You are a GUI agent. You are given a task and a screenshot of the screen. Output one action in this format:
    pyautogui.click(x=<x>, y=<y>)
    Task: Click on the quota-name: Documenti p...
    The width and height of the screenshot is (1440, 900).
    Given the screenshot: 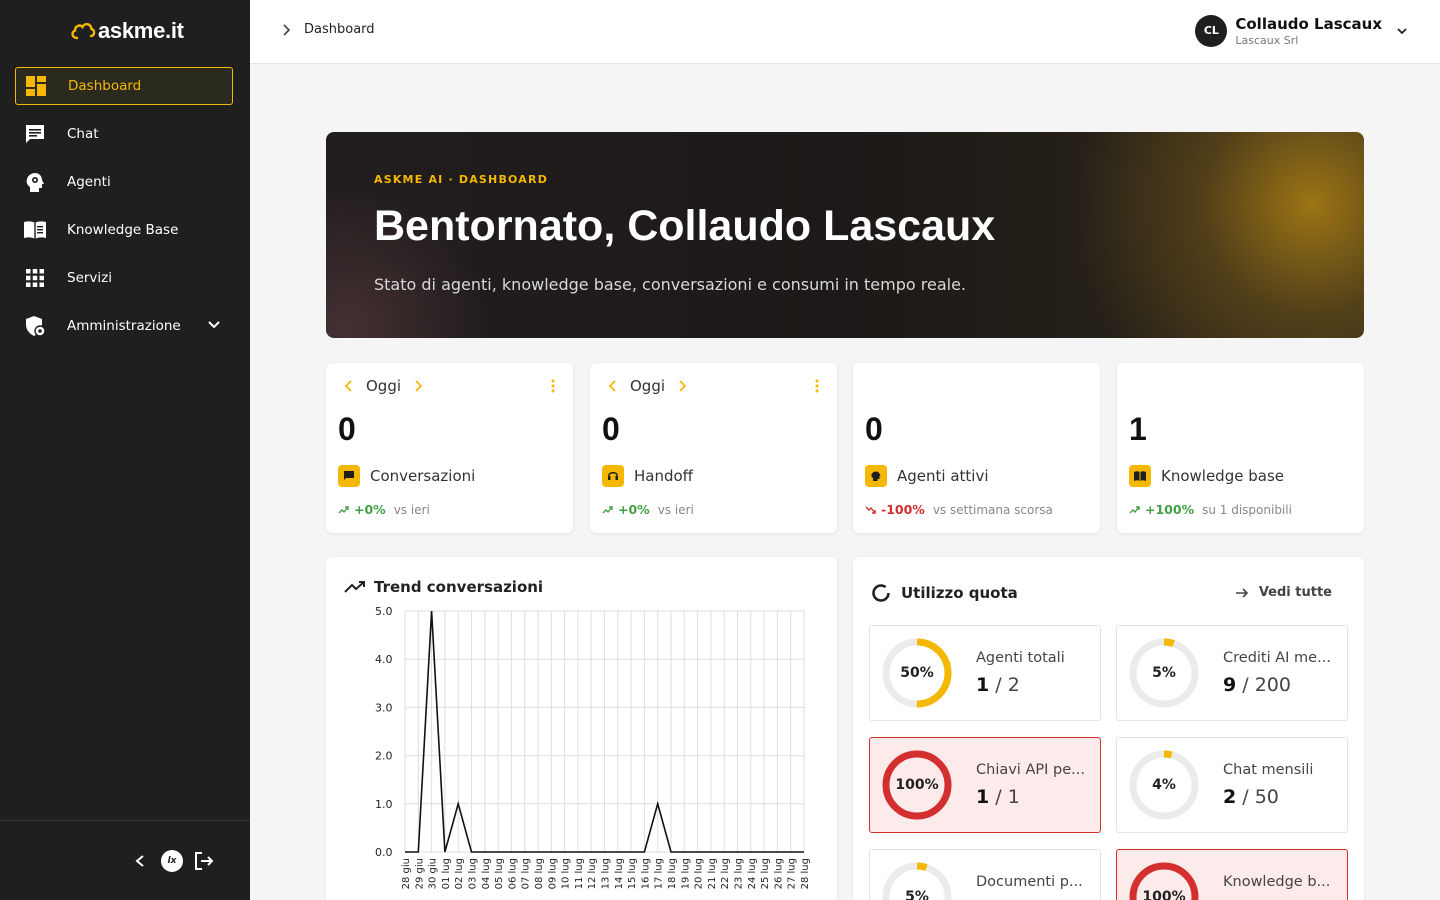 What is the action you would take?
    pyautogui.click(x=1029, y=882)
    